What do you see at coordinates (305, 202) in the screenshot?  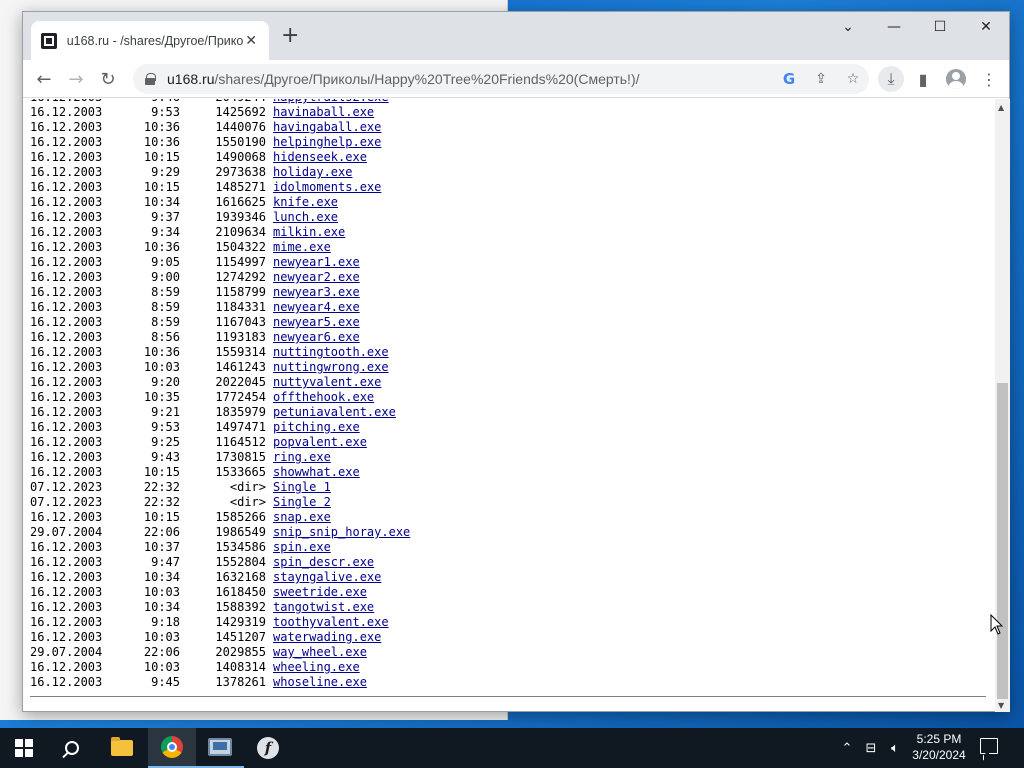 I see `file-link: knife.exe` at bounding box center [305, 202].